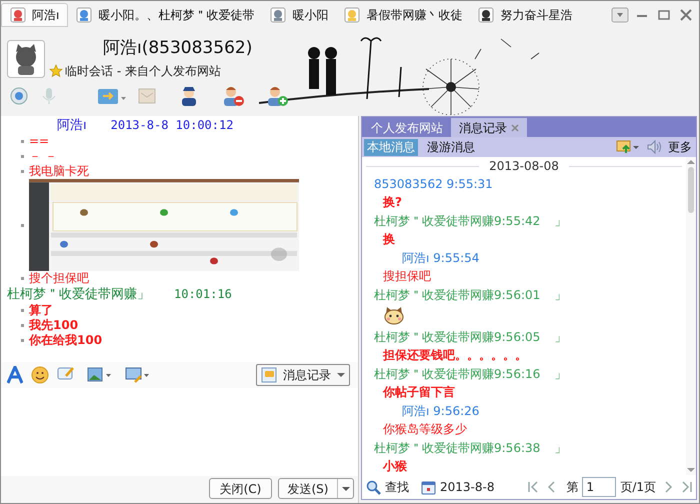  I want to click on message-text: 你帖子留下言, so click(419, 392).